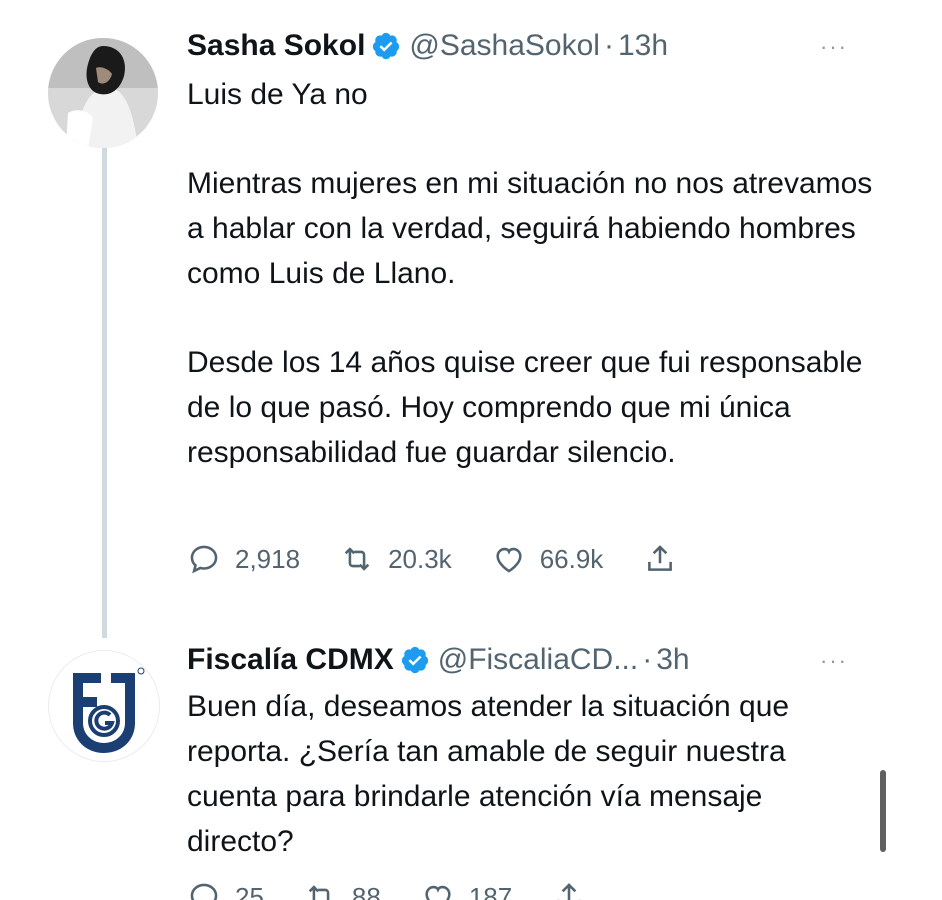 The image size is (942, 900). I want to click on fiscalia-logo, so click(104, 706).